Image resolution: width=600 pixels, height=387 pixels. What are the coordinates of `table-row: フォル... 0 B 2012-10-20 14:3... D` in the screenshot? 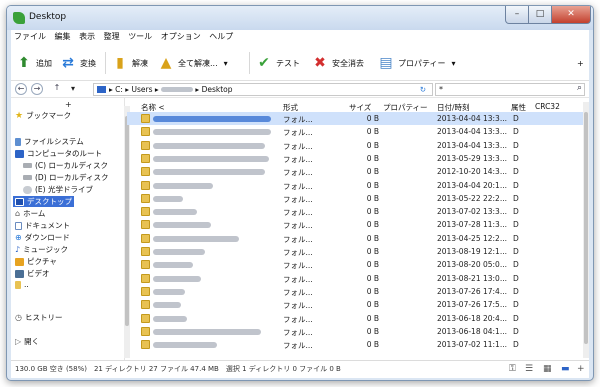 It's located at (355, 171).